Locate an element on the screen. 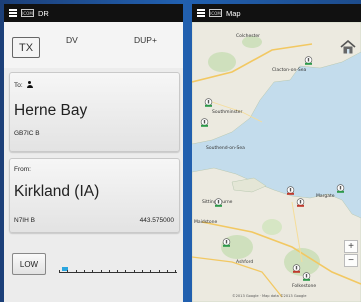 This screenshot has height=302, width=361. map-label-southend: Southend-on-Sea is located at coordinates (225, 148).